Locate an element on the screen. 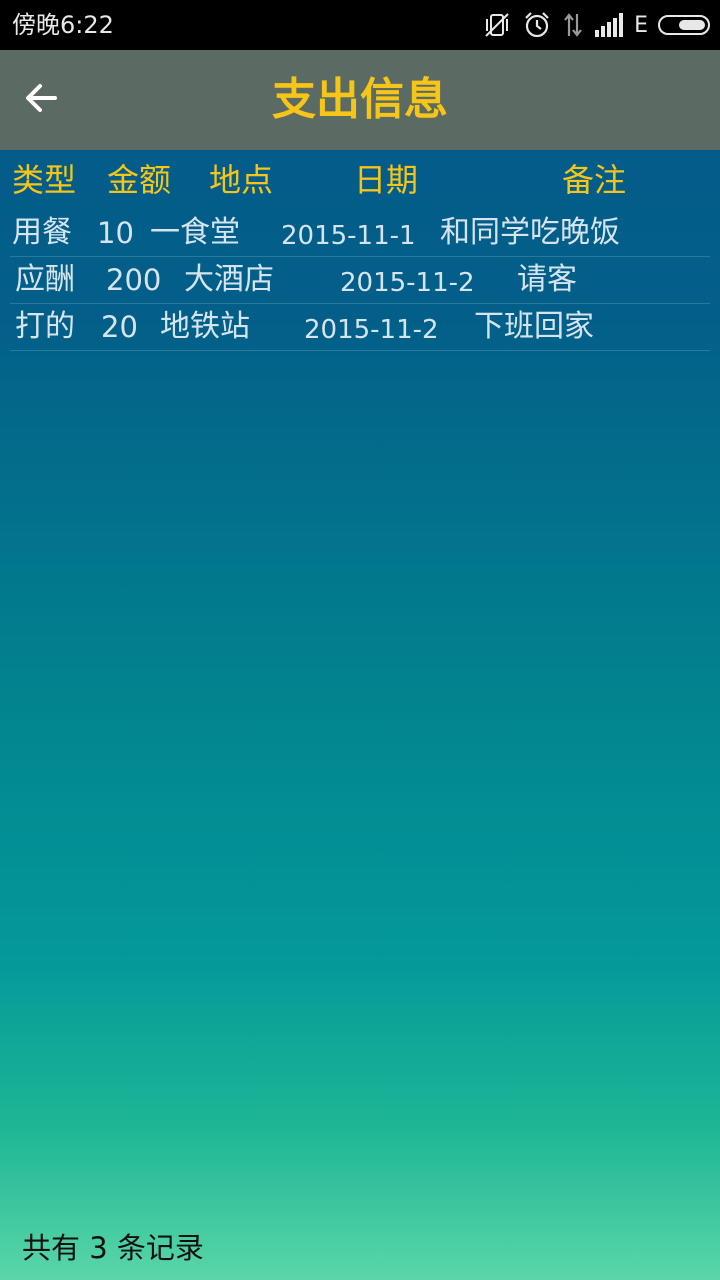 The image size is (720, 1280). cell-type: 应酬 is located at coordinates (45, 279).